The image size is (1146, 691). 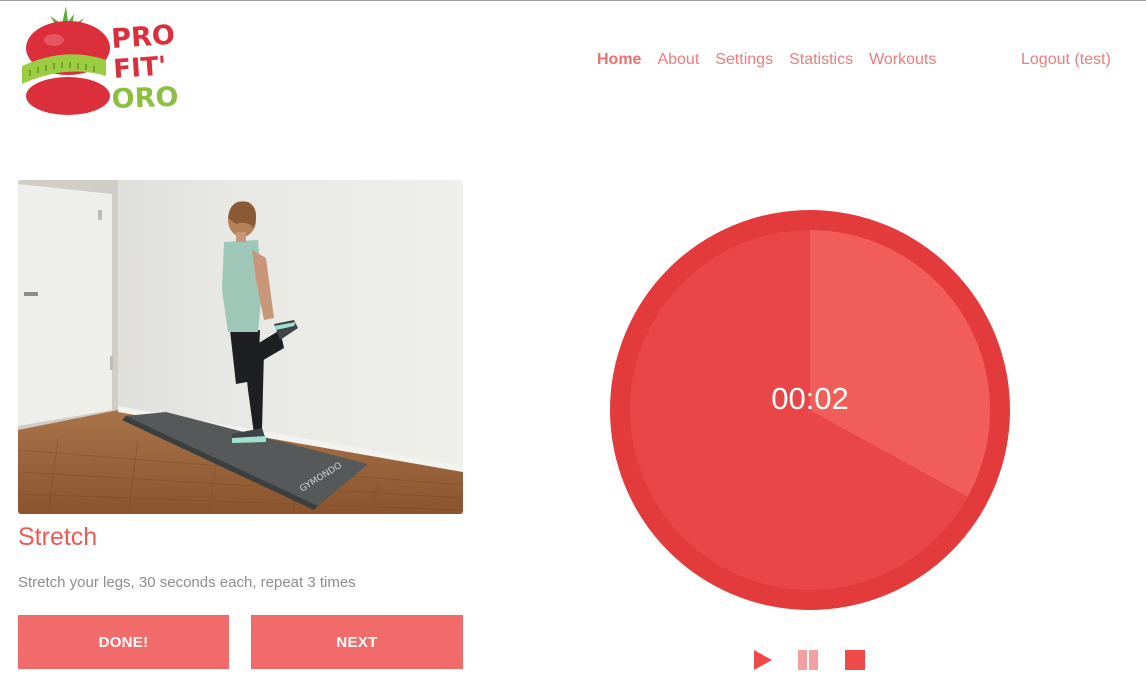 I want to click on main-nav: Home About Settings Statistics Workouts, so click(x=774, y=60).